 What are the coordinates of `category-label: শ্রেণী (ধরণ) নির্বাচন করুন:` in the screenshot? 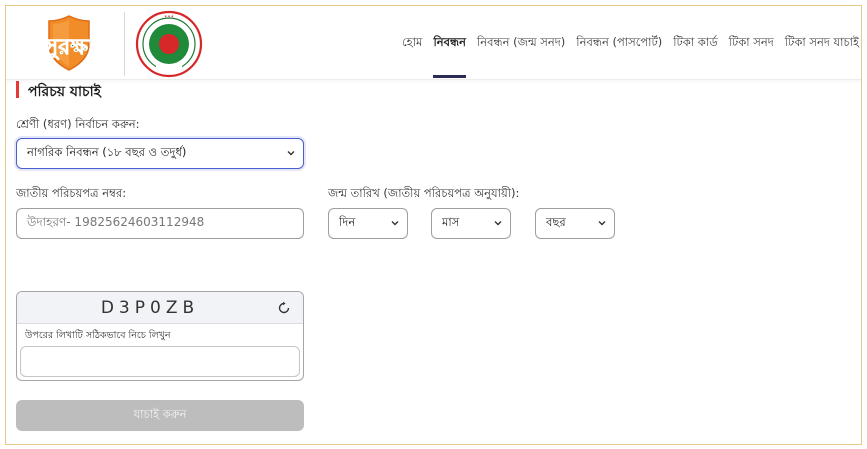 It's located at (78, 124).